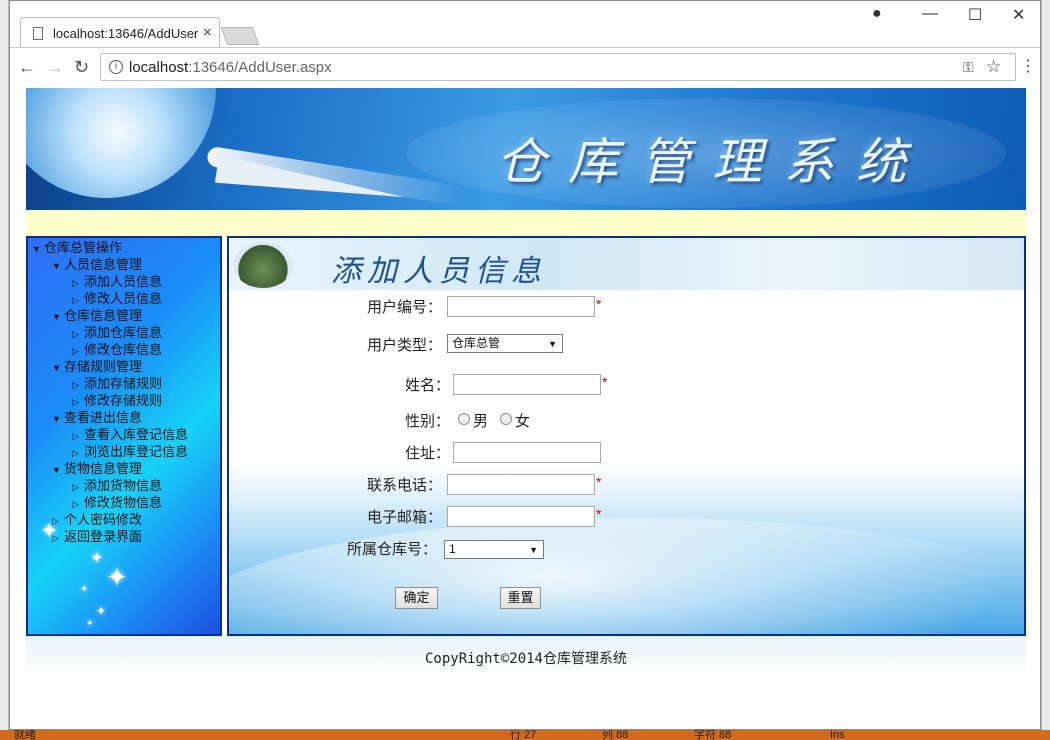  I want to click on maximize-icon: ☐, so click(975, 15).